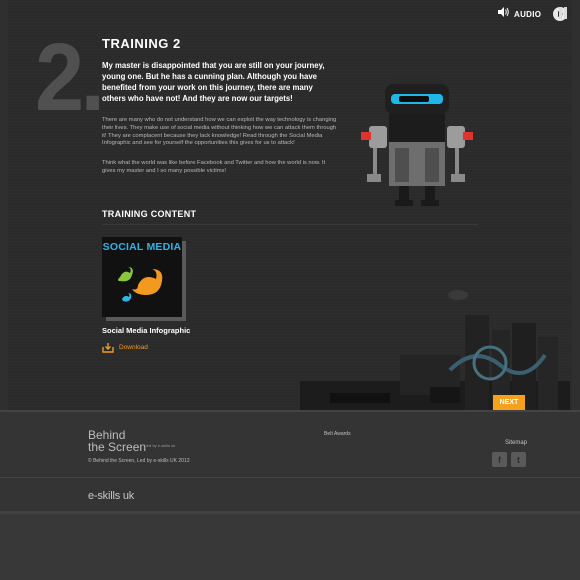 The height and width of the screenshot is (580, 580). I want to click on behind-the-screen-logo: Behind the Screen led by e-skills uk, so click(131, 441).